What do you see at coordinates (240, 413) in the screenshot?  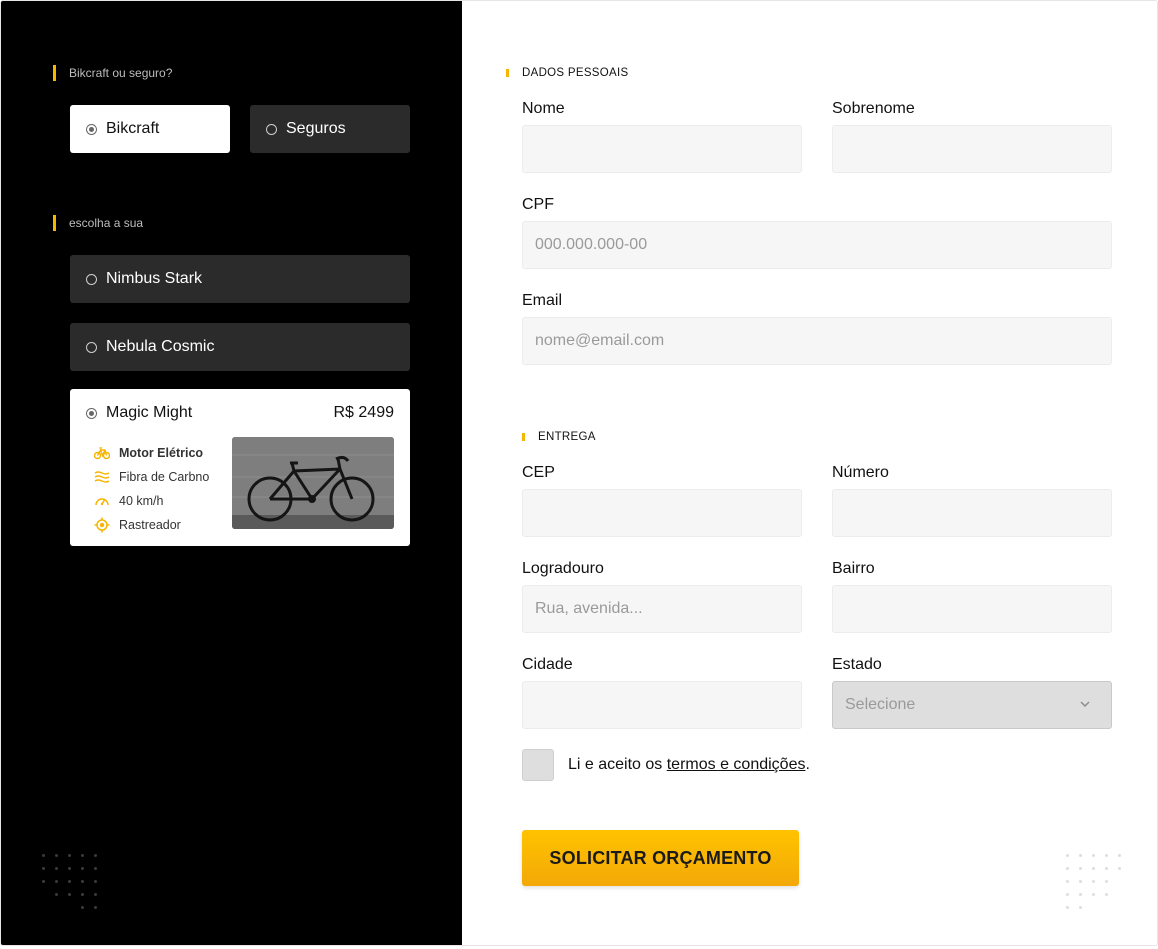 I see `bike-card-header: Magic Might R$ 2499` at bounding box center [240, 413].